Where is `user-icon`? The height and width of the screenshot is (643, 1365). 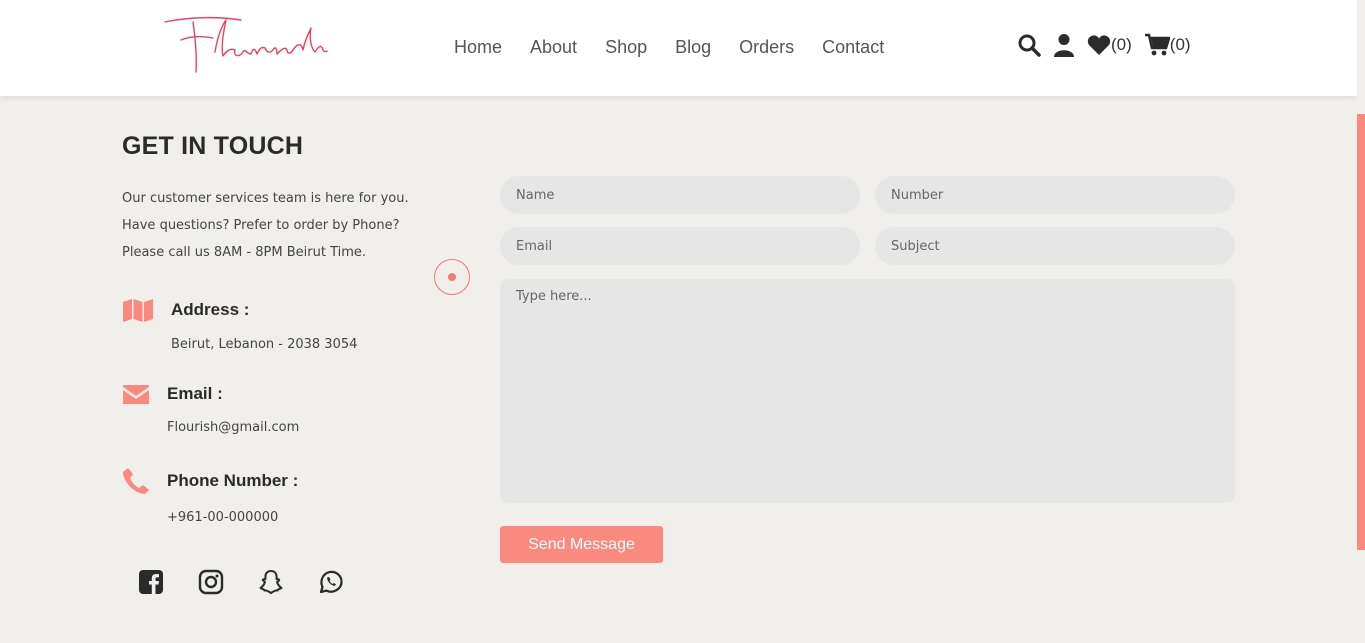
user-icon is located at coordinates (1064, 45).